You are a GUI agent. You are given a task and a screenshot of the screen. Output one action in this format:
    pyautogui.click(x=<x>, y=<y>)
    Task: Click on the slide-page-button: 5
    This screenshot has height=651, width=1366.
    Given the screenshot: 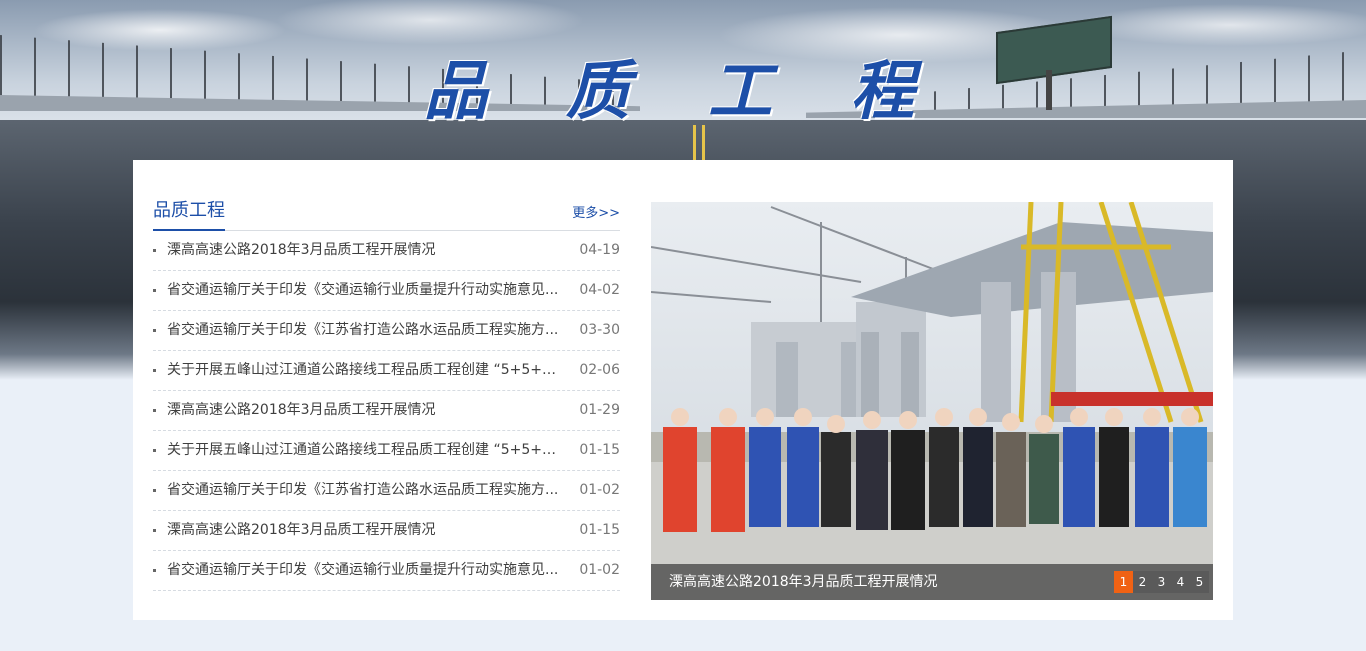 What is the action you would take?
    pyautogui.click(x=1199, y=582)
    